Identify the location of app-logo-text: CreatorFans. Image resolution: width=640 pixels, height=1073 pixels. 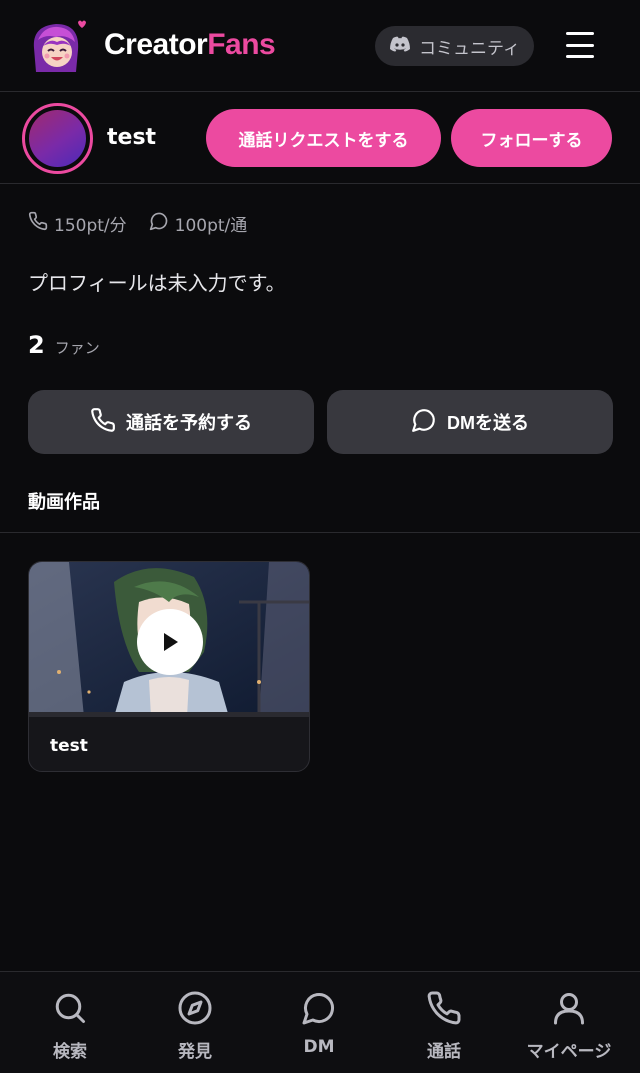
(190, 45).